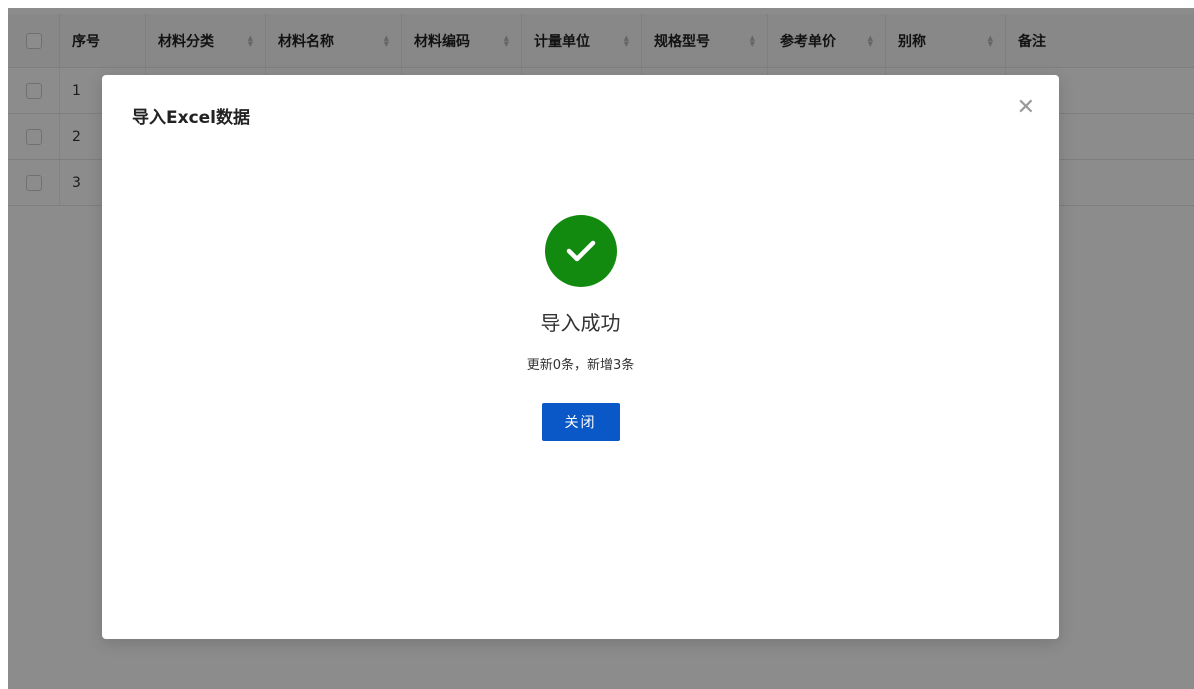 The image size is (1194, 689). What do you see at coordinates (191, 118) in the screenshot?
I see `dialog-title: 导入Excel数据` at bounding box center [191, 118].